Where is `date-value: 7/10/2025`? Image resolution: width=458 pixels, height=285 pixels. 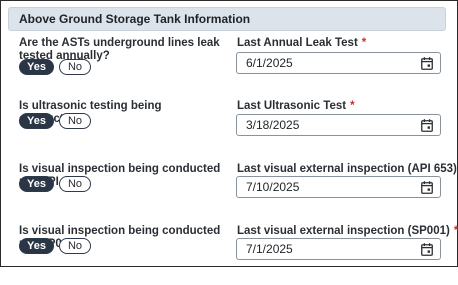
date-value: 7/10/2025 is located at coordinates (273, 187).